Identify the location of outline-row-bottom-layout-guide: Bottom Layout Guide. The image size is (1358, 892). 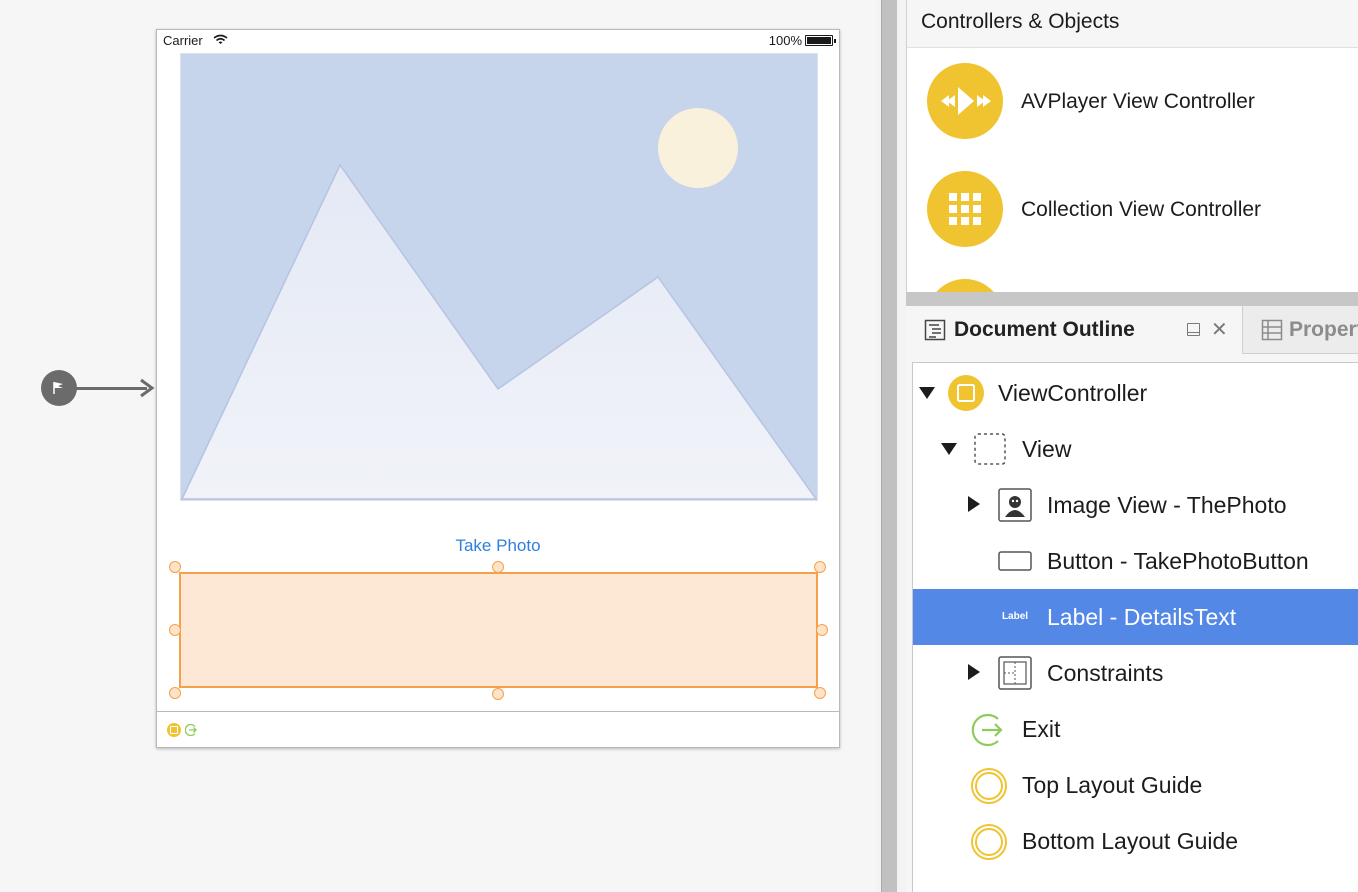
(1135, 841).